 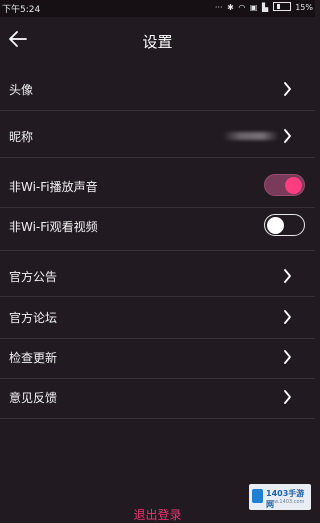 What do you see at coordinates (230, 7) in the screenshot?
I see `bluetooth-icon: ✱` at bounding box center [230, 7].